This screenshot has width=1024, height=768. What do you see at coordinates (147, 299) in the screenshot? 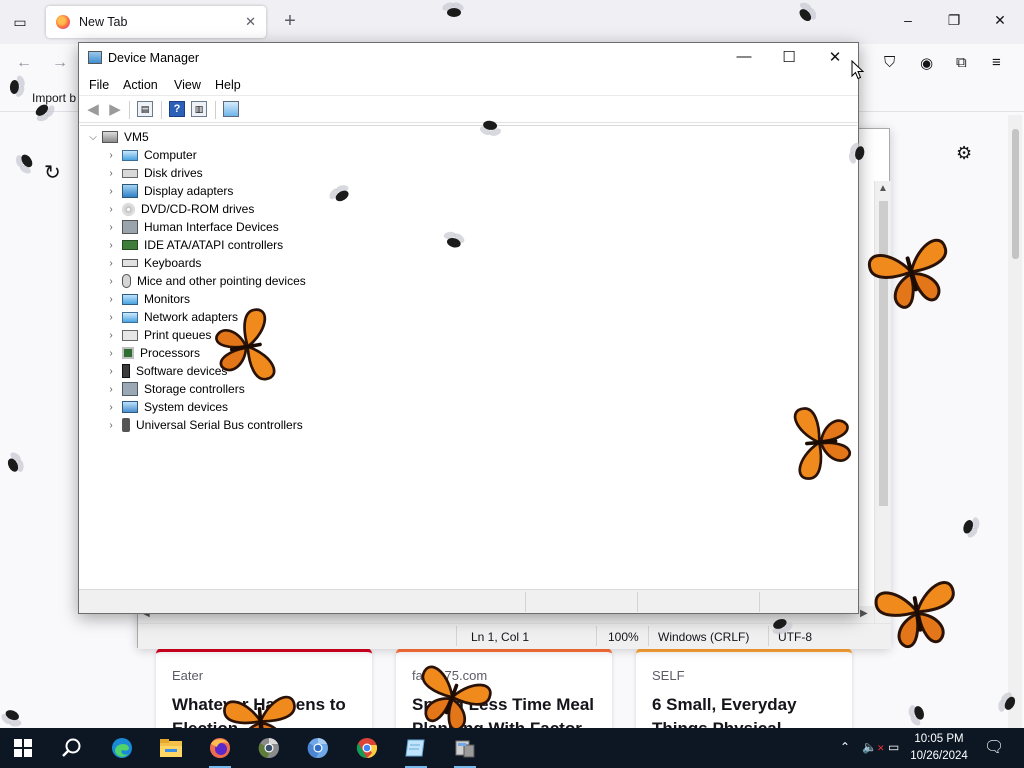
I see `device-category-row: › Monitors` at bounding box center [147, 299].